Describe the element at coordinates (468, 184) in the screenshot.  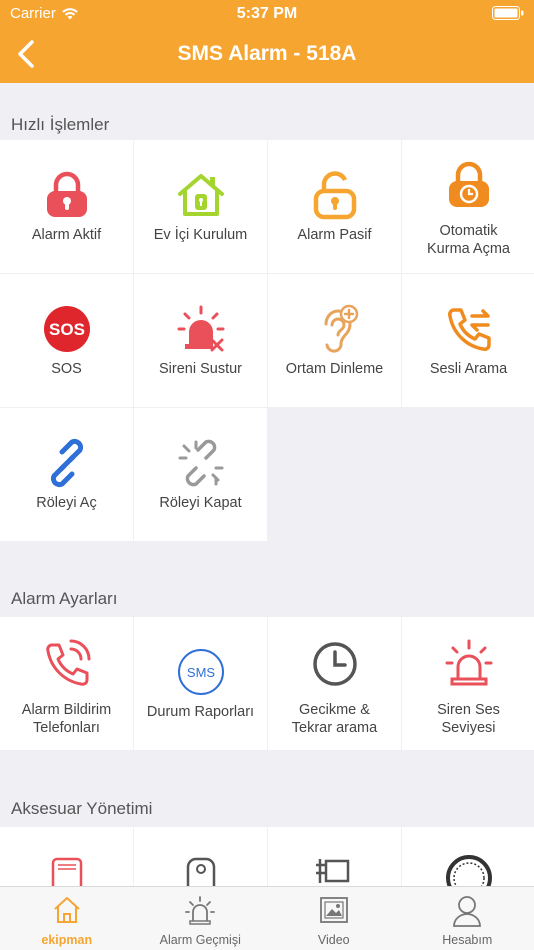
I see `lock-timer-icon` at that location.